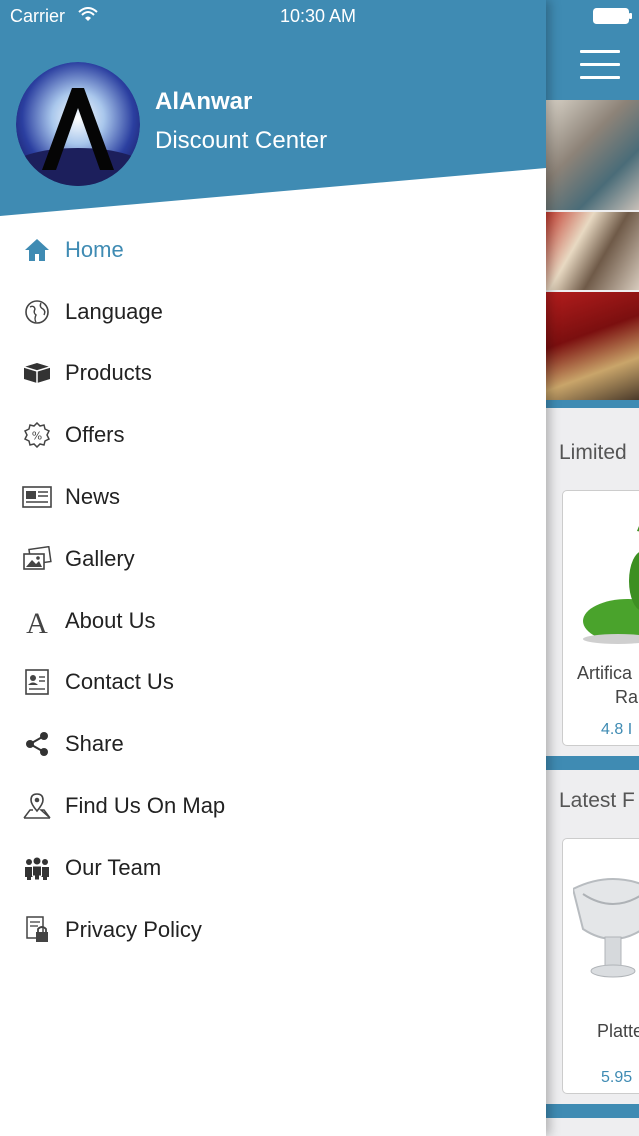 The height and width of the screenshot is (1136, 639). What do you see at coordinates (37, 744) in the screenshot?
I see `share-icon` at bounding box center [37, 744].